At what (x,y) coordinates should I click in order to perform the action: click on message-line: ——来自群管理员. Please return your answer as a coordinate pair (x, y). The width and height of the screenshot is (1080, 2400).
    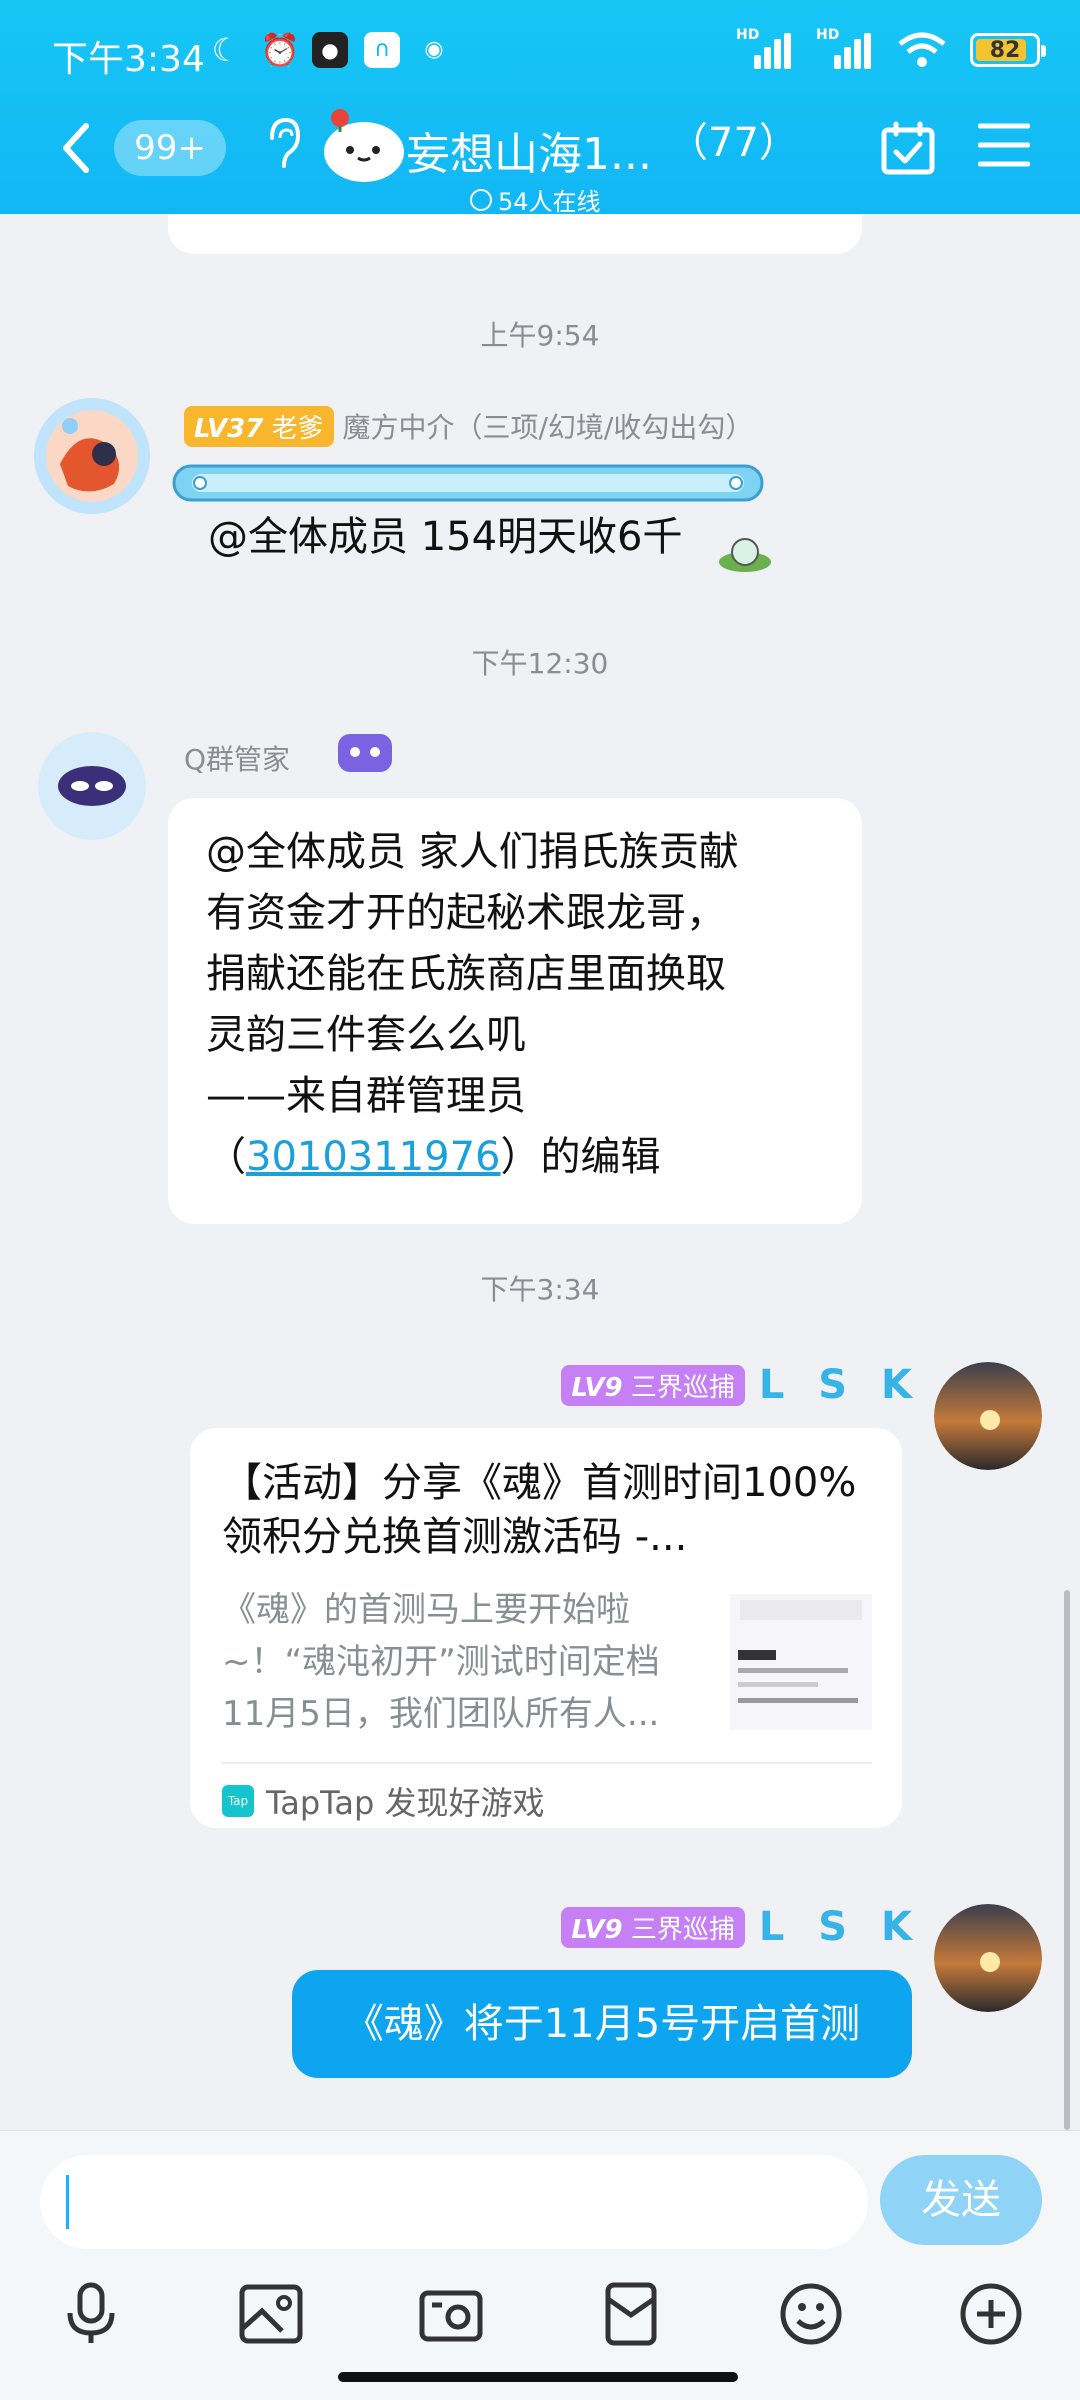
    Looking at the image, I should click on (366, 1096).